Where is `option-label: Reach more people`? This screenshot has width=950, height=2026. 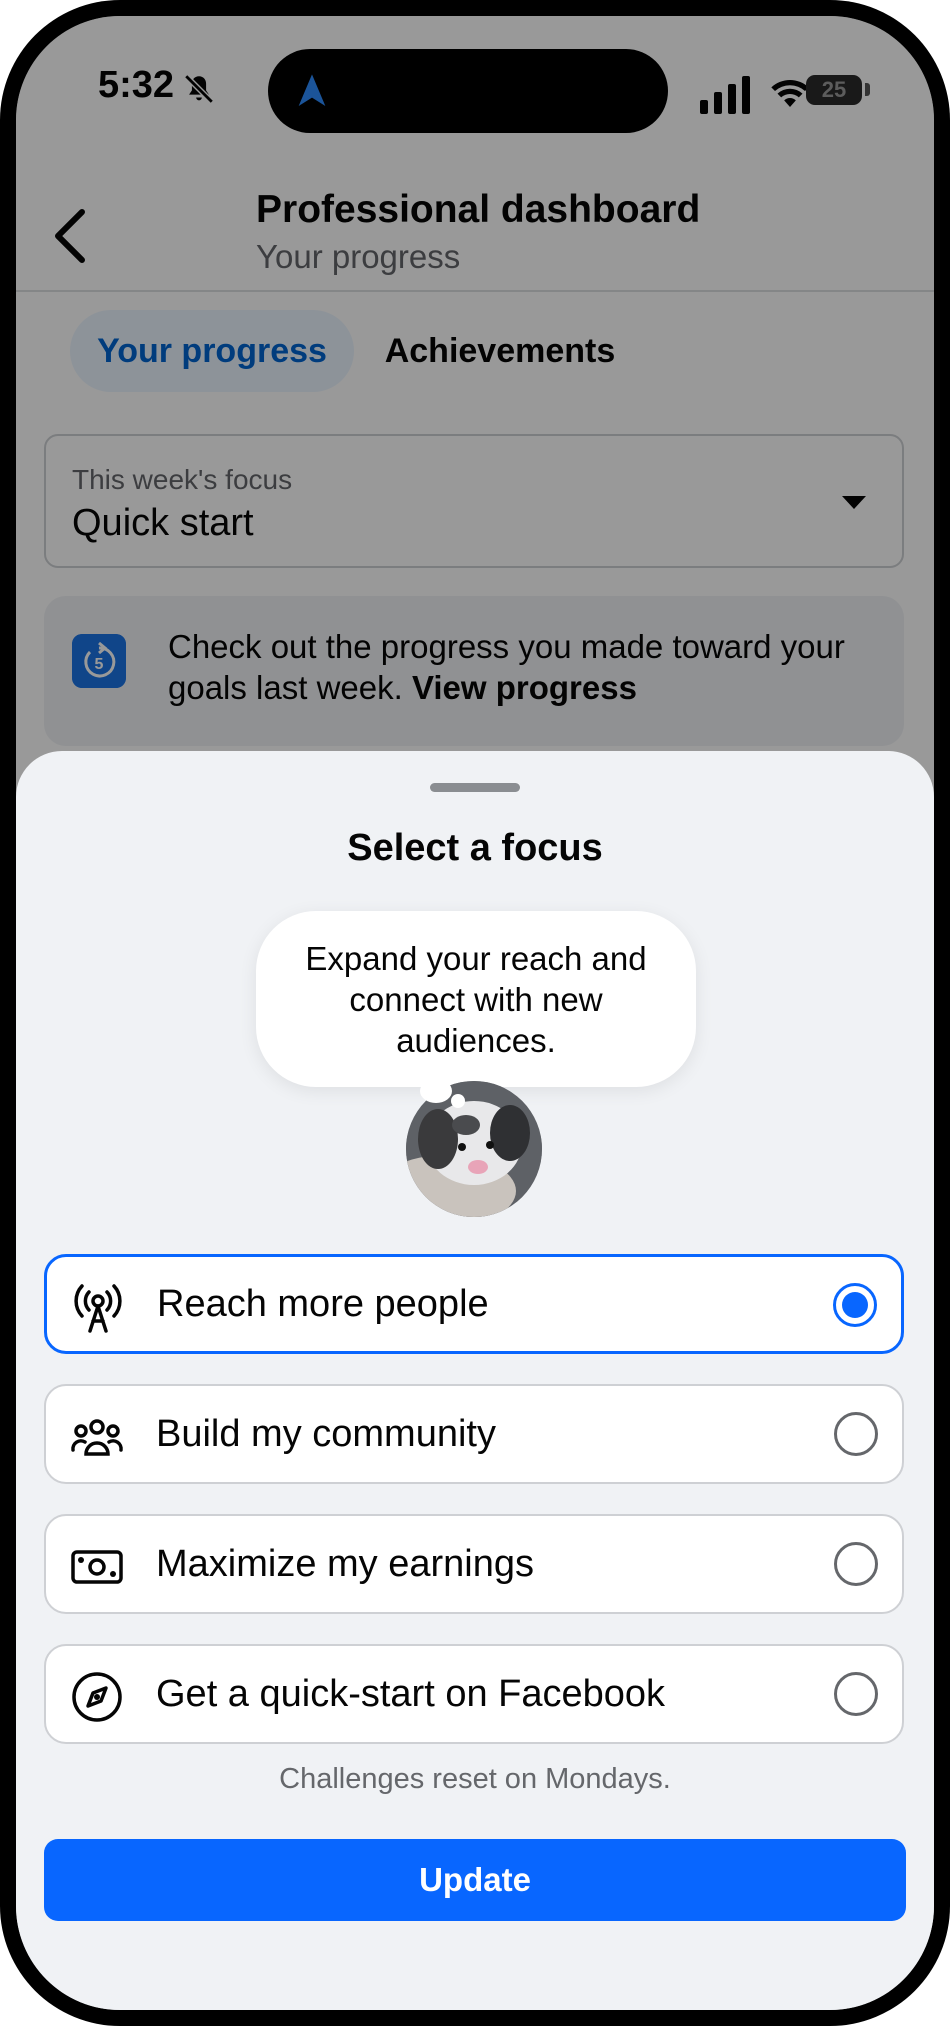
option-label: Reach more people is located at coordinates (323, 1303).